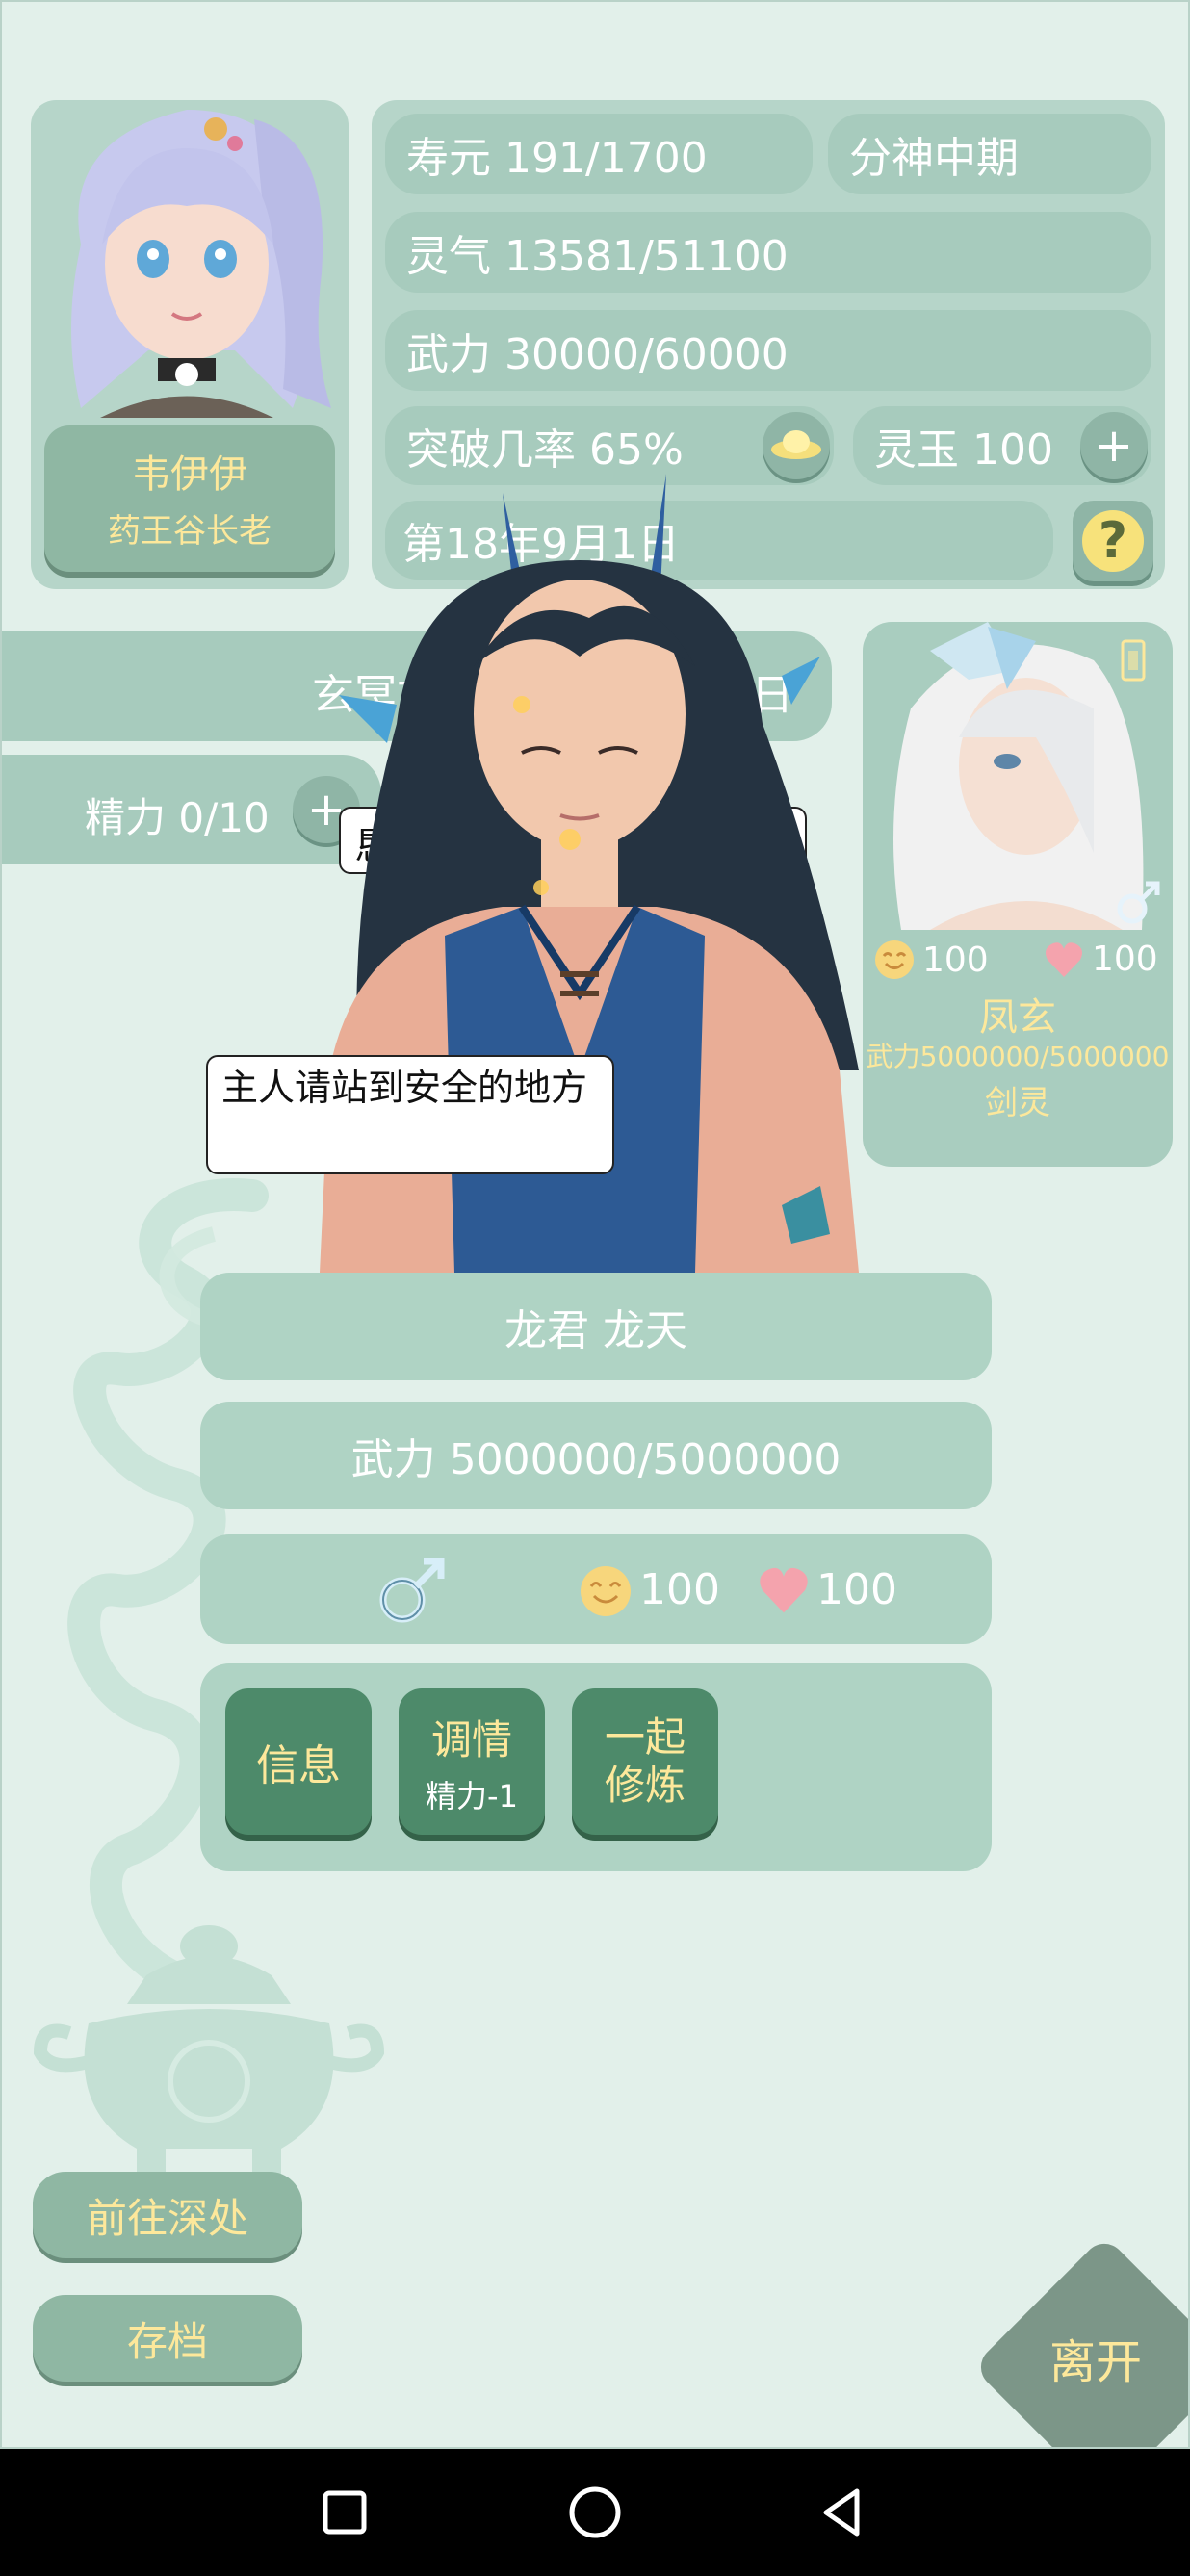 This screenshot has height=2576, width=1190. I want to click on companion-affection-value: 100, so click(1125, 960).